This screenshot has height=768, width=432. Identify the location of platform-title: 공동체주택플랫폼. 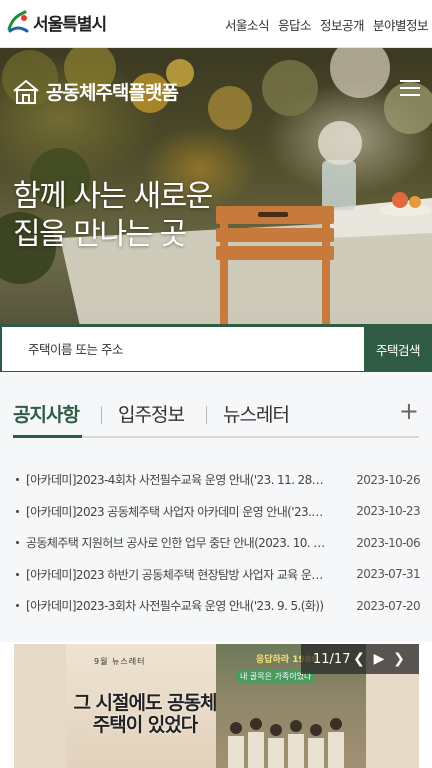
(112, 93).